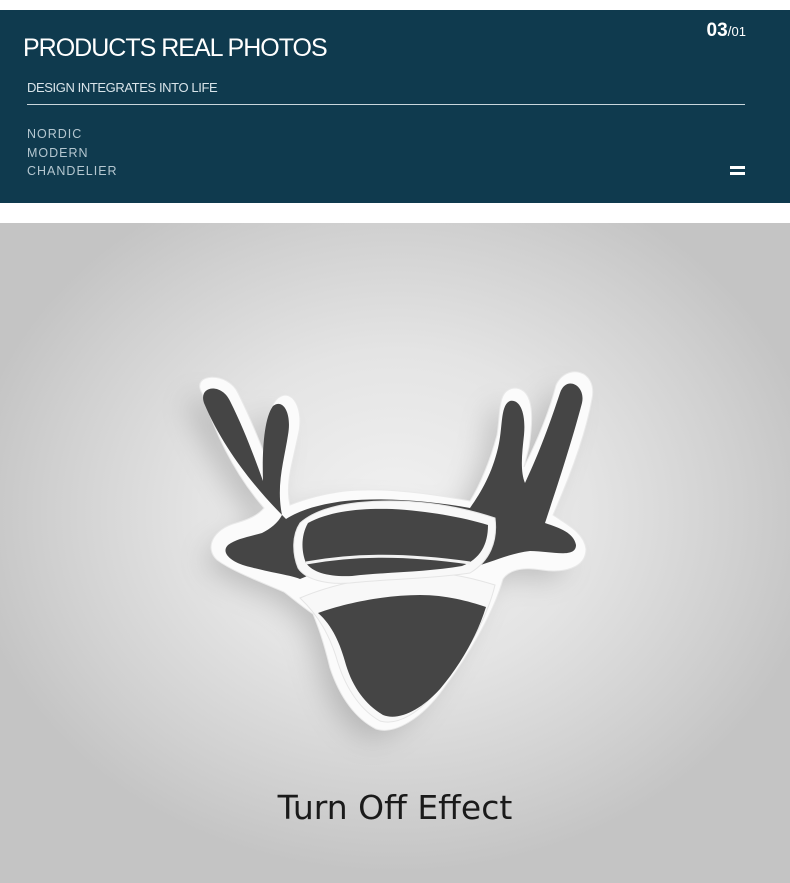 The width and height of the screenshot is (790, 883). I want to click on tagline-item: CHANDELIER, so click(72, 171).